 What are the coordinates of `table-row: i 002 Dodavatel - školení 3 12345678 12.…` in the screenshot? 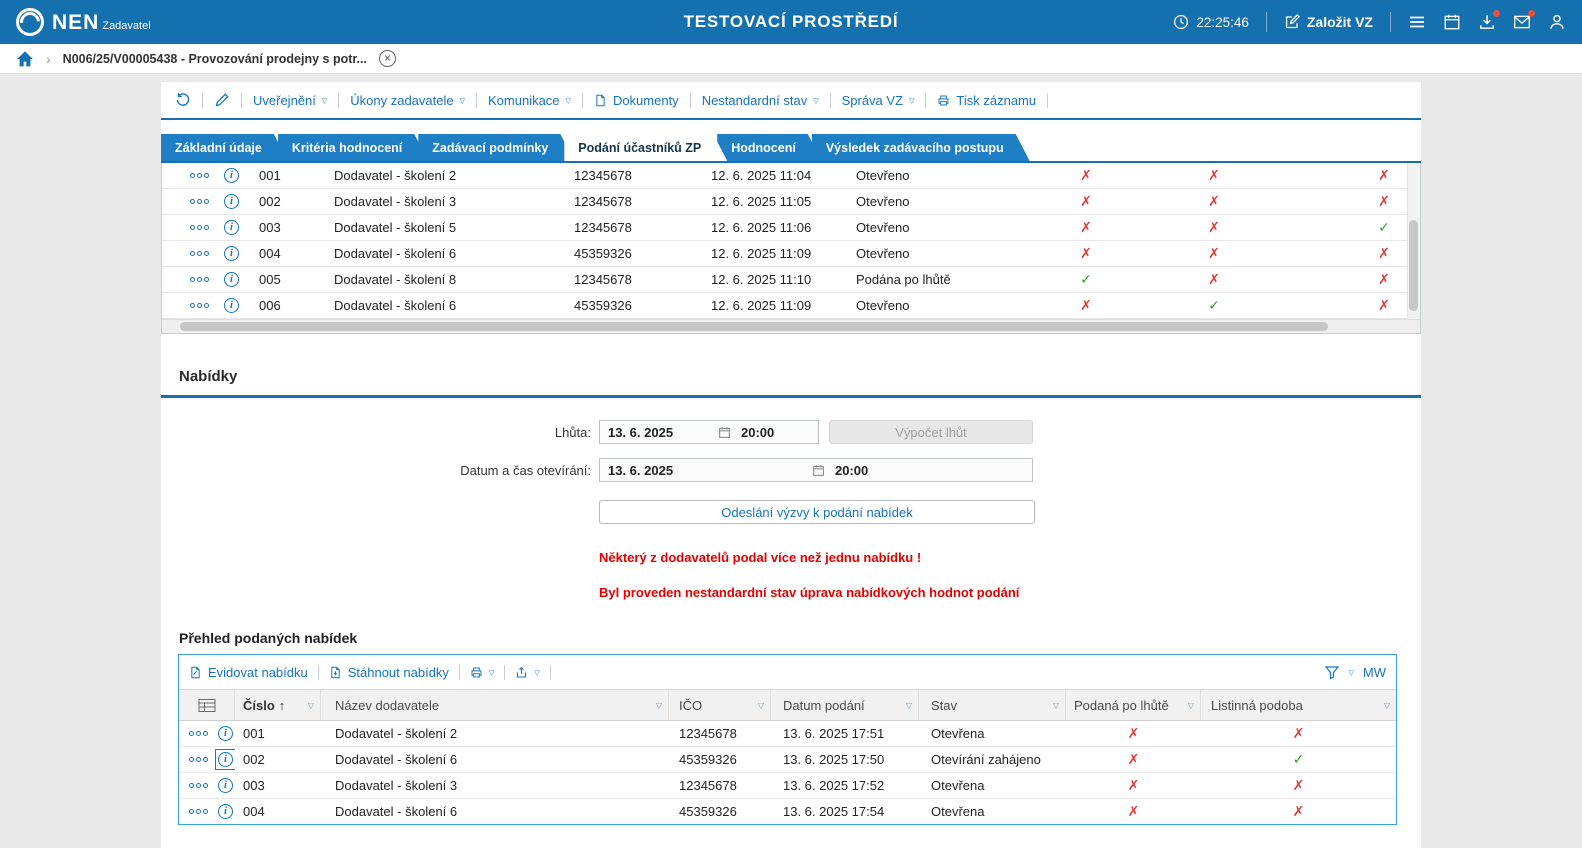 It's located at (791, 202).